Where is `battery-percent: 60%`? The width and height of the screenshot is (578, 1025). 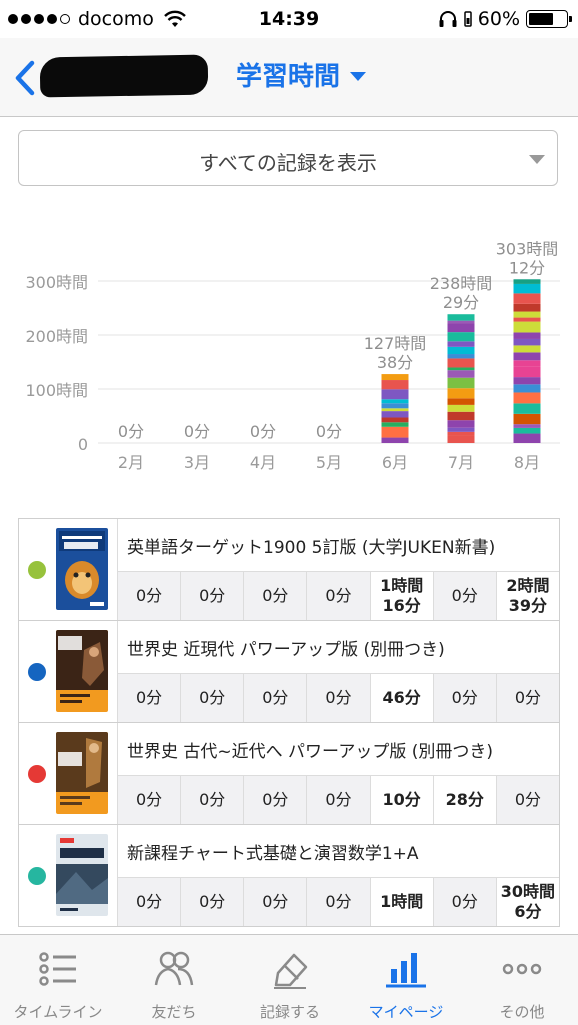
battery-percent: 60% is located at coordinates (498, 19).